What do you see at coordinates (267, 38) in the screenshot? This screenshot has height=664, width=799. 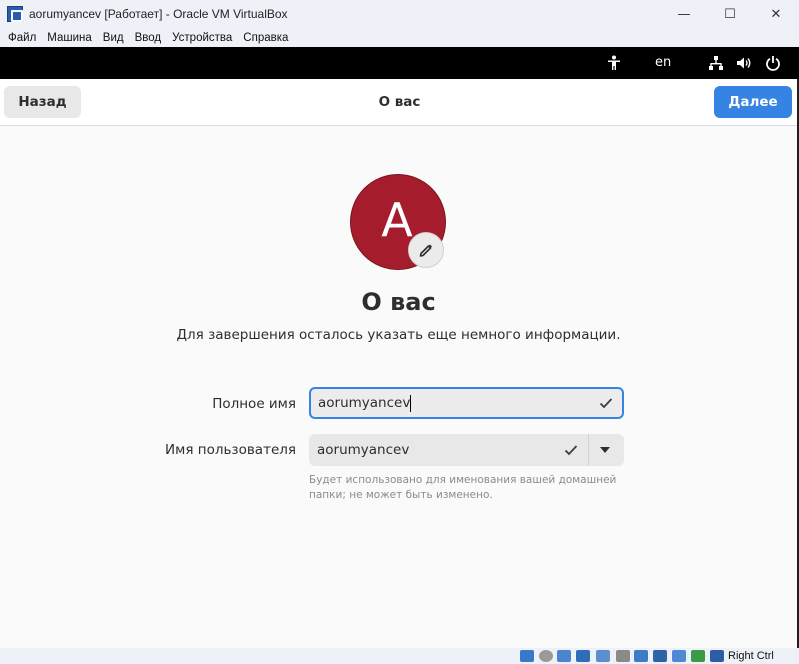 I see `menu-help: Справка` at bounding box center [267, 38].